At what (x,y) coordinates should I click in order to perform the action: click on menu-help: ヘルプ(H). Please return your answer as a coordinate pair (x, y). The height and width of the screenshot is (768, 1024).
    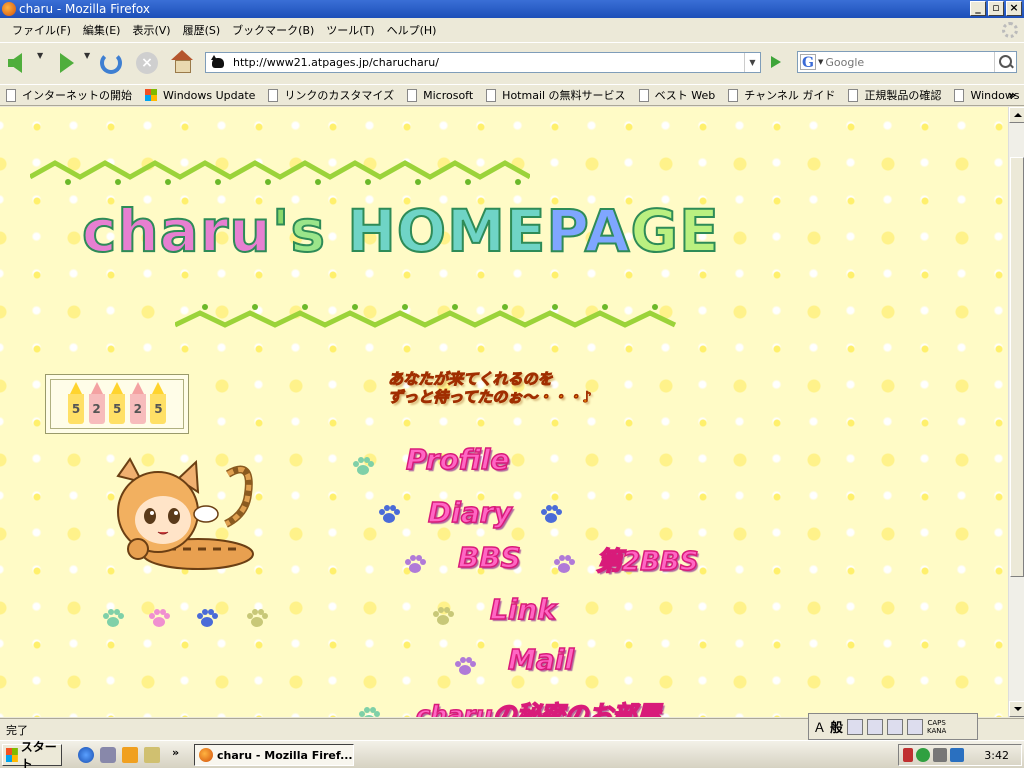
    Looking at the image, I should click on (412, 30).